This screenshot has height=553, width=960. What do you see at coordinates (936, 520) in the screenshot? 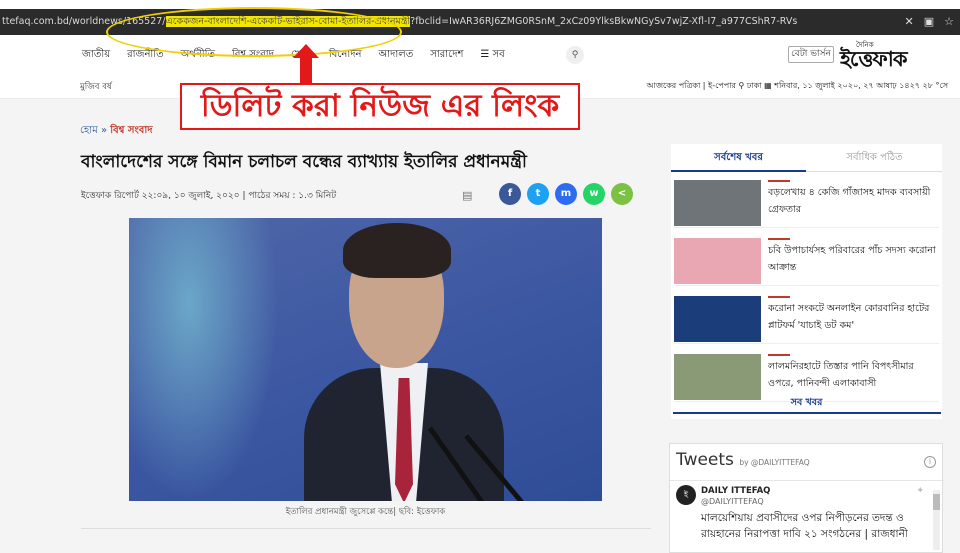
I see `scrollbar` at bounding box center [936, 520].